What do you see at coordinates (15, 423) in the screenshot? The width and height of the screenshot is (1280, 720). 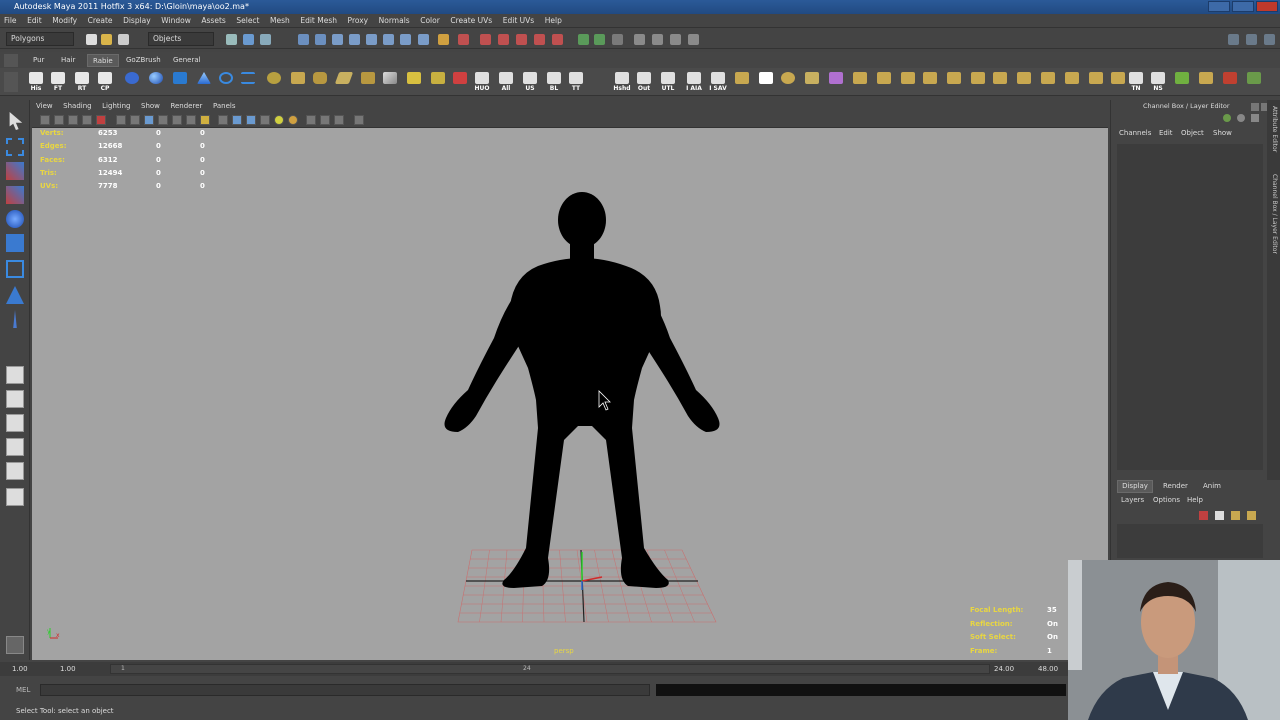 I see `persp-outliner-layout-icon` at bounding box center [15, 423].